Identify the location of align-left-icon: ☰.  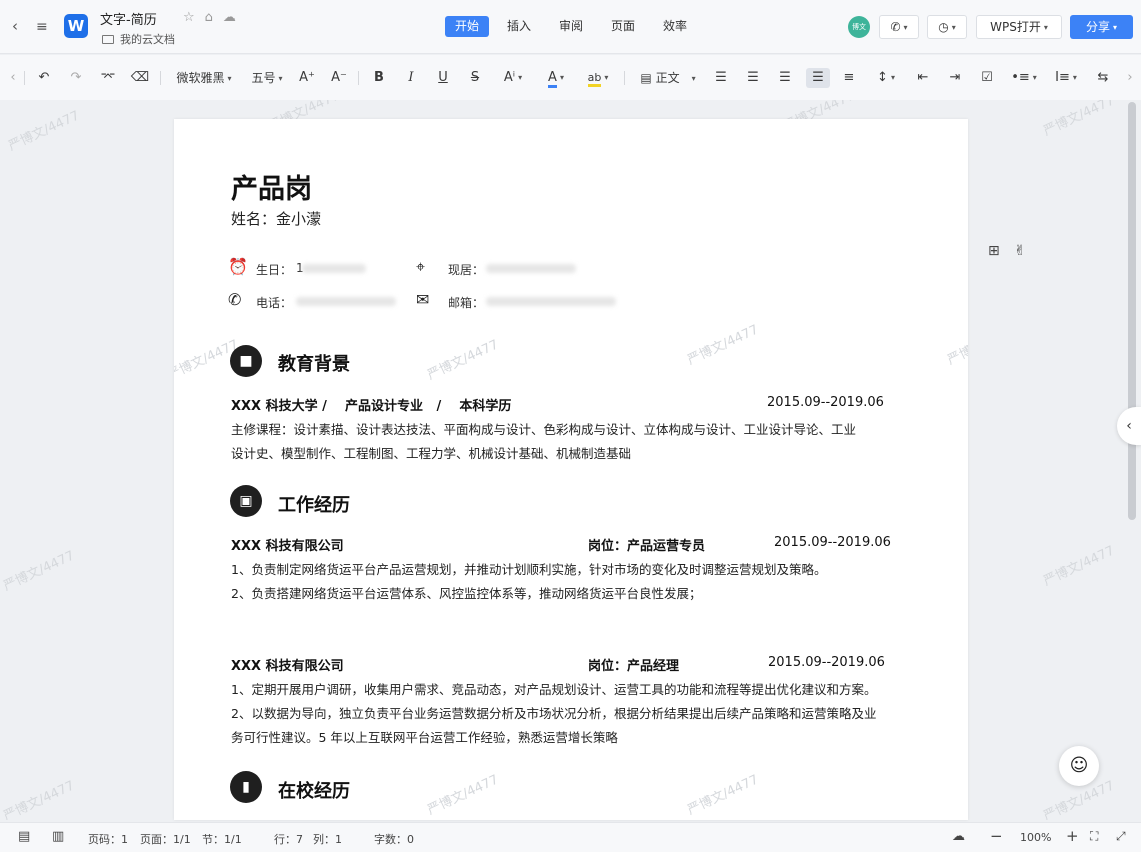
(721, 78).